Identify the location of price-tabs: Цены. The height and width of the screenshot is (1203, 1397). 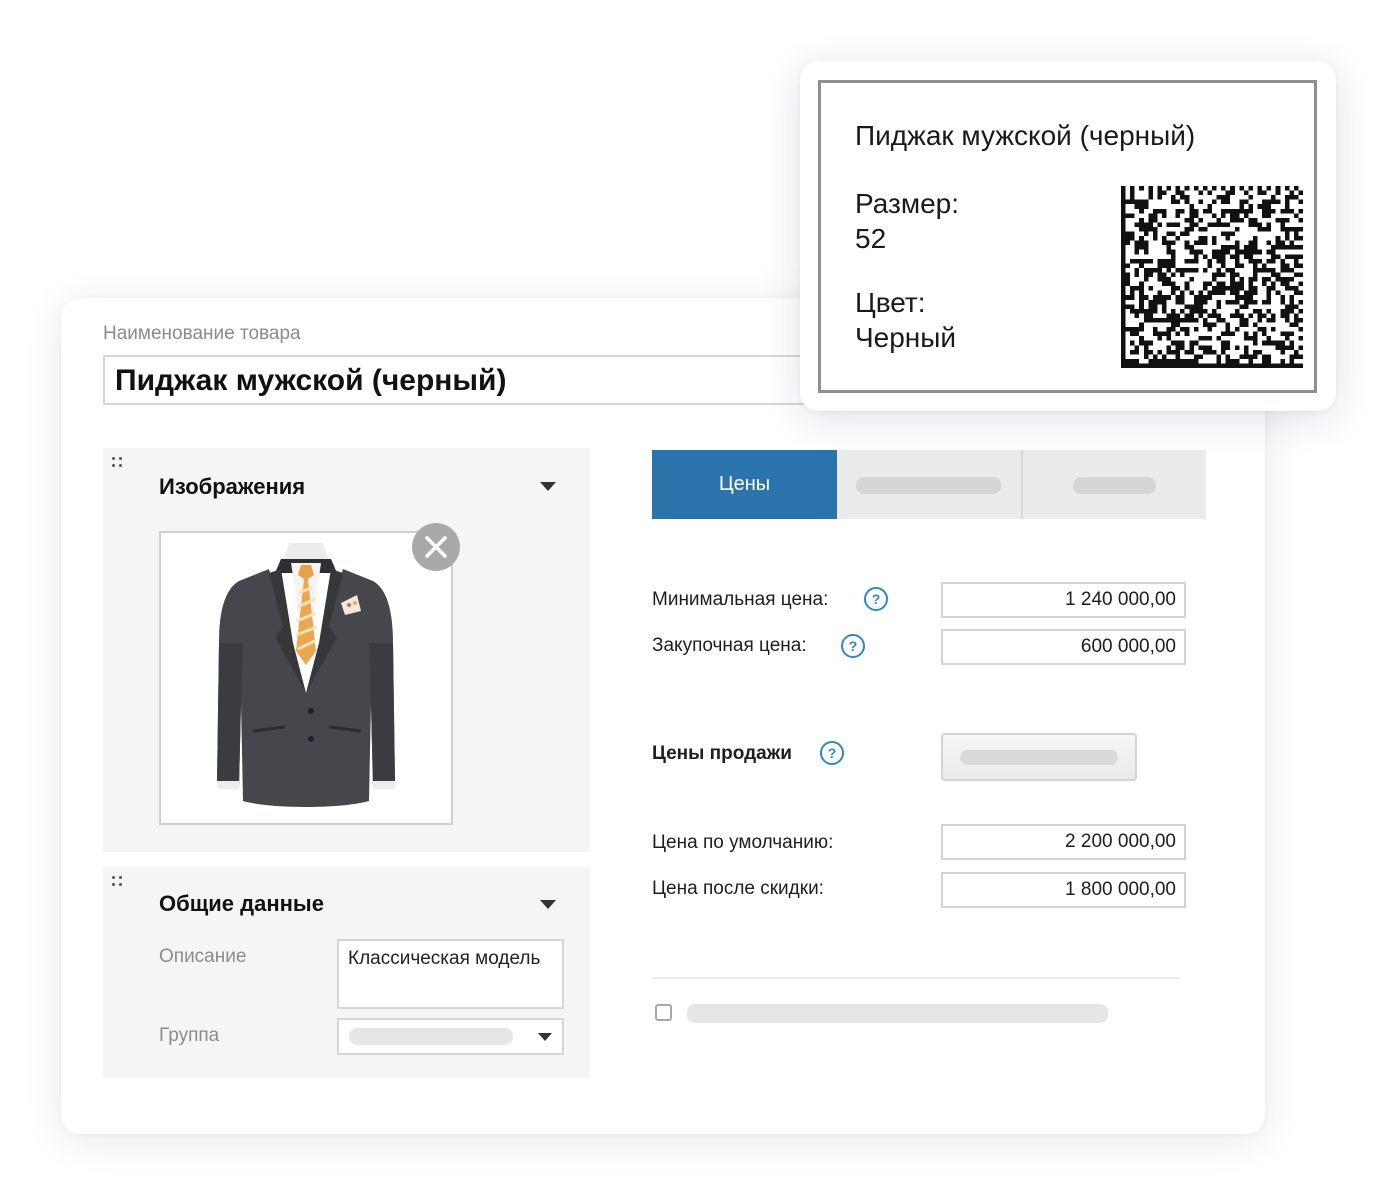
(929, 484).